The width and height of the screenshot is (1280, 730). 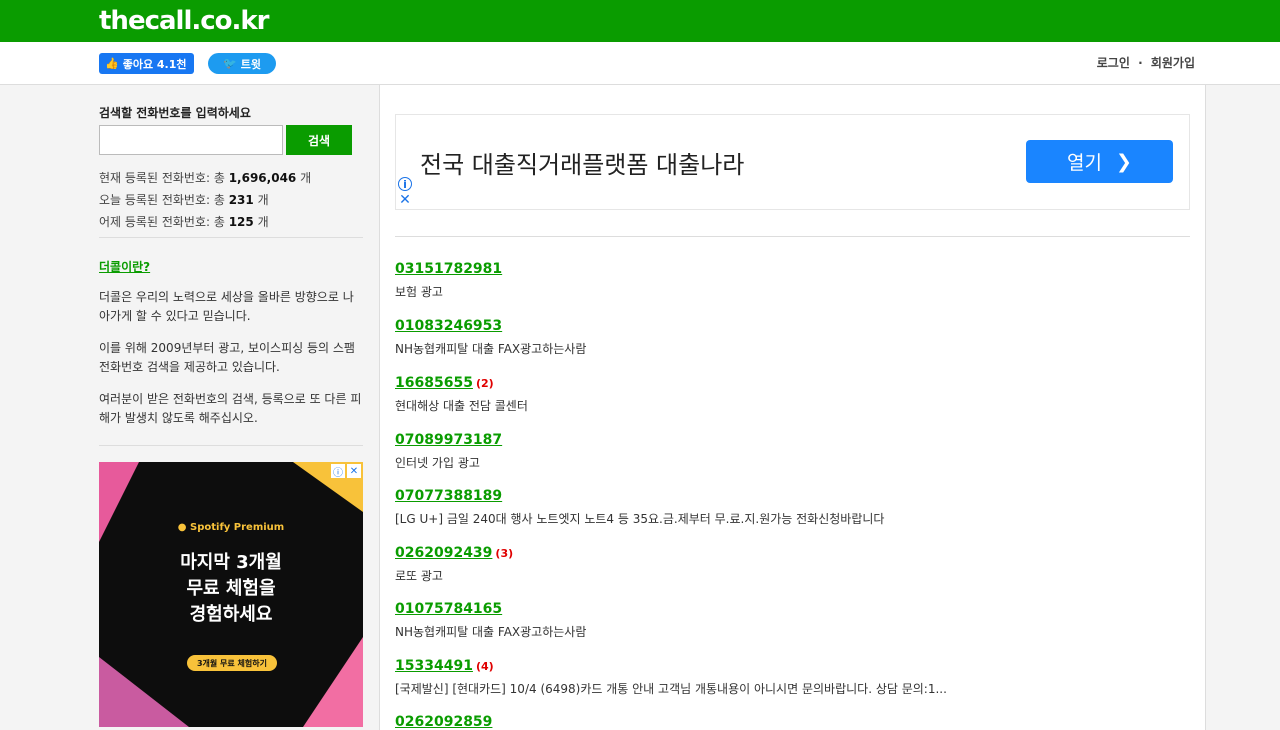 I want to click on ad-headline: 마지막 3개월 무료 체험을 경험하세요, so click(x=231, y=589).